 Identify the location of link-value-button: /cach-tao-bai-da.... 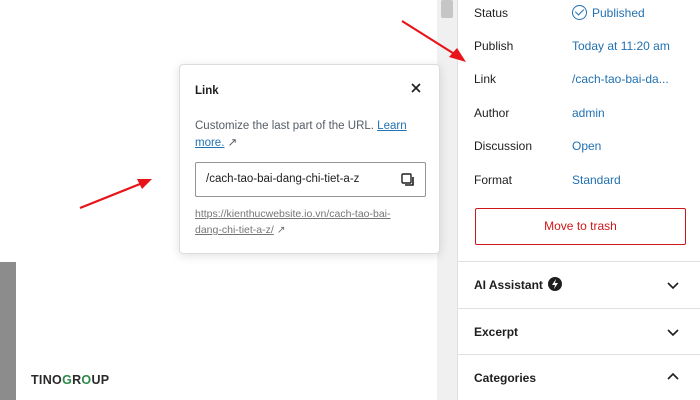
(620, 79).